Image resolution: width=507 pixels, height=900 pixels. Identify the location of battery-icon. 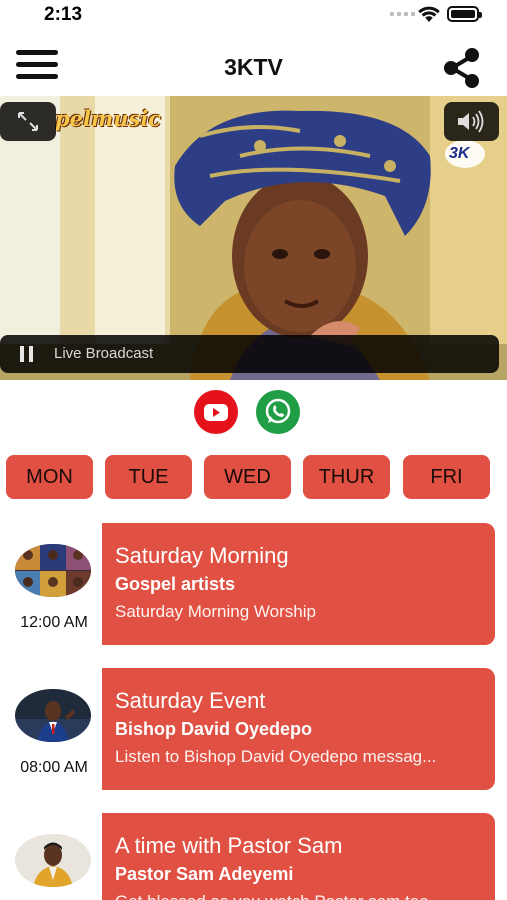
(464, 14).